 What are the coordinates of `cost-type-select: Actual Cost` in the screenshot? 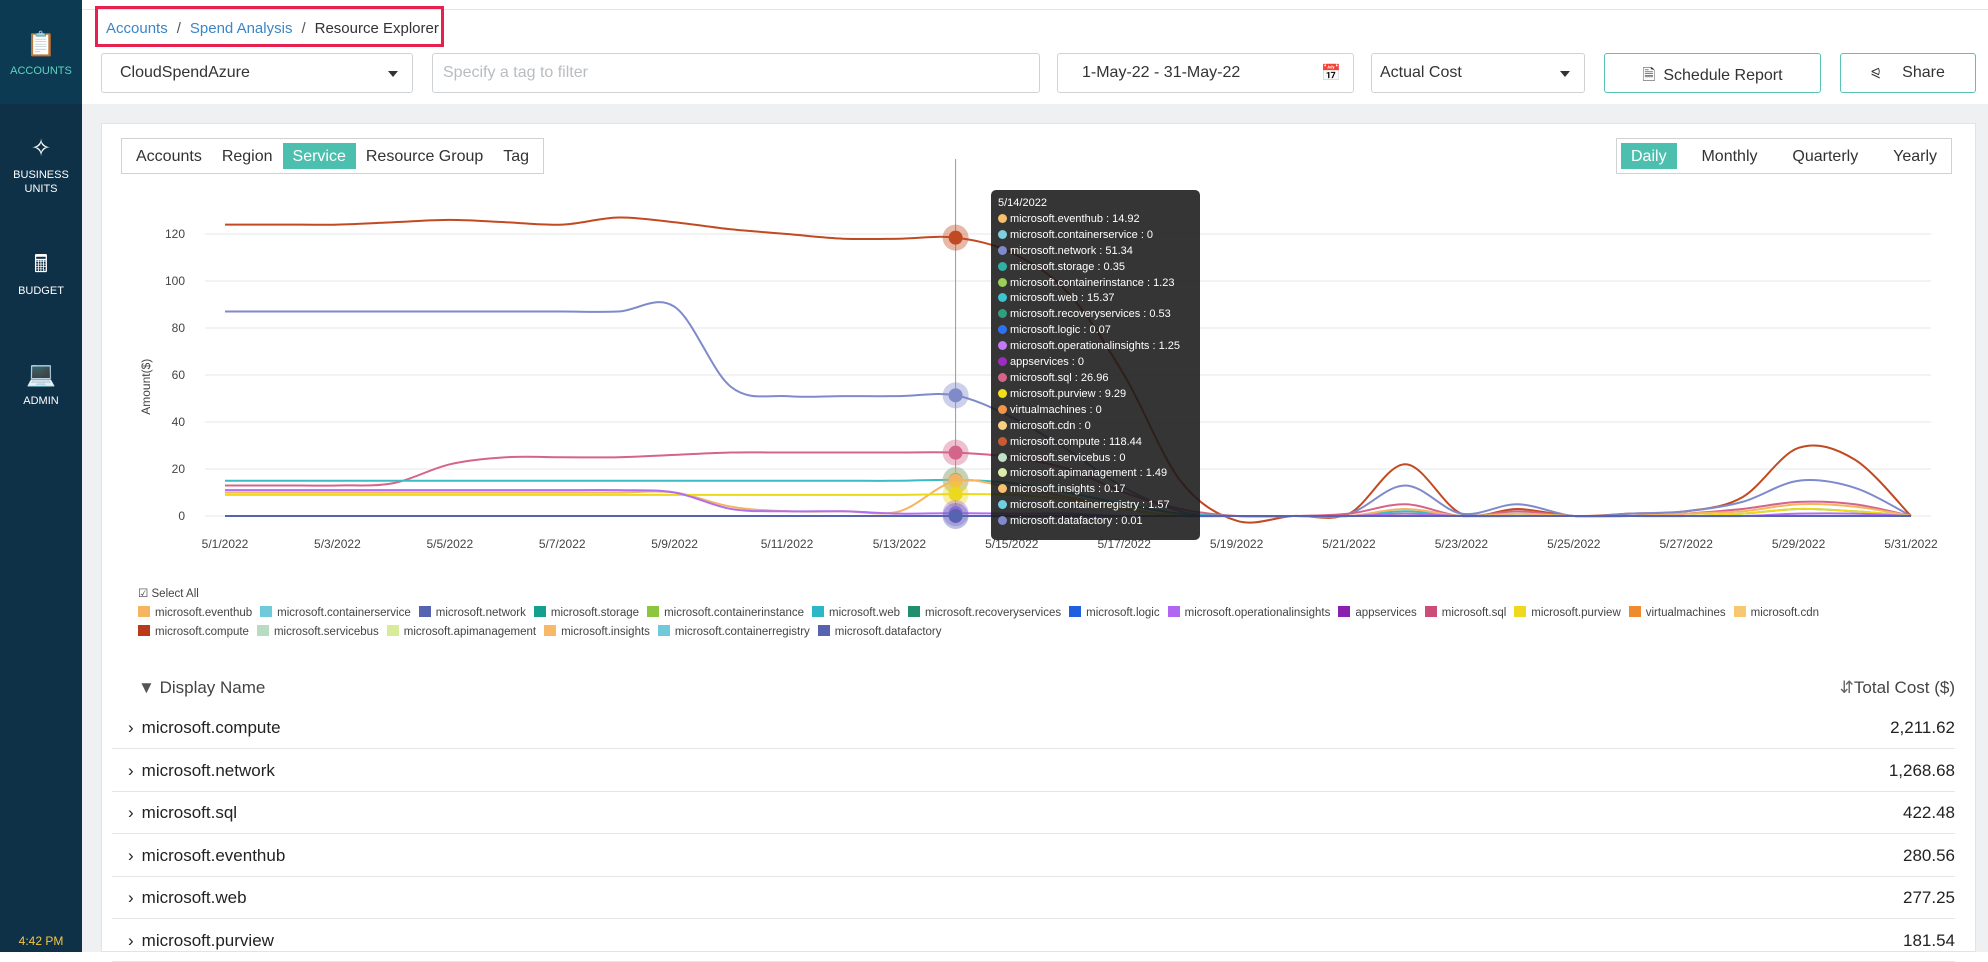 It's located at (1478, 73).